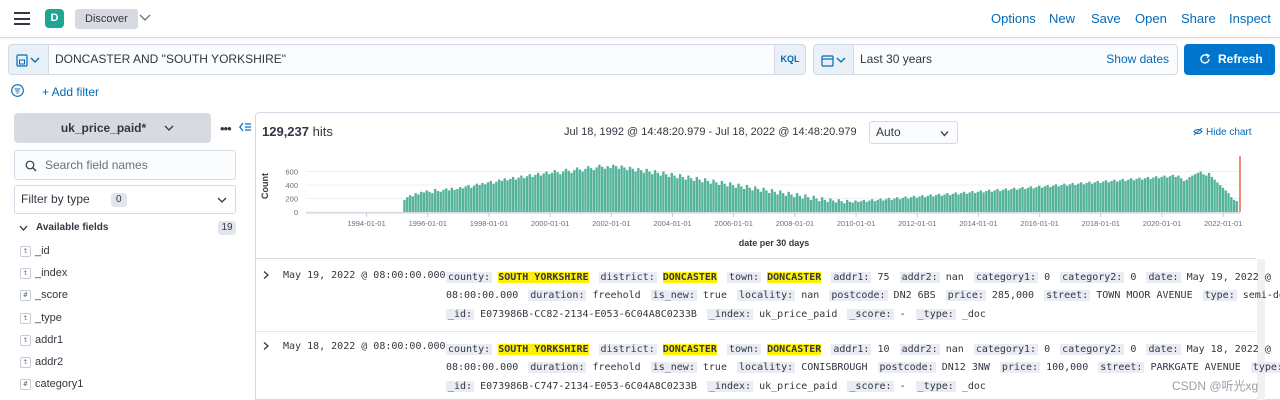 This screenshot has height=400, width=1280. I want to click on field-value: 285,000, so click(1013, 295).